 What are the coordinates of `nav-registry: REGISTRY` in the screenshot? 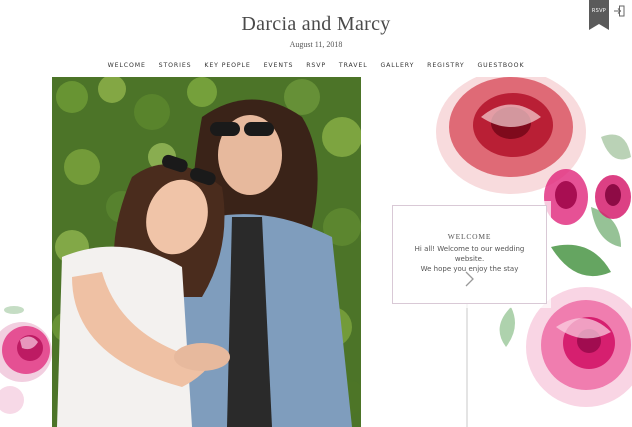 It's located at (445, 65).